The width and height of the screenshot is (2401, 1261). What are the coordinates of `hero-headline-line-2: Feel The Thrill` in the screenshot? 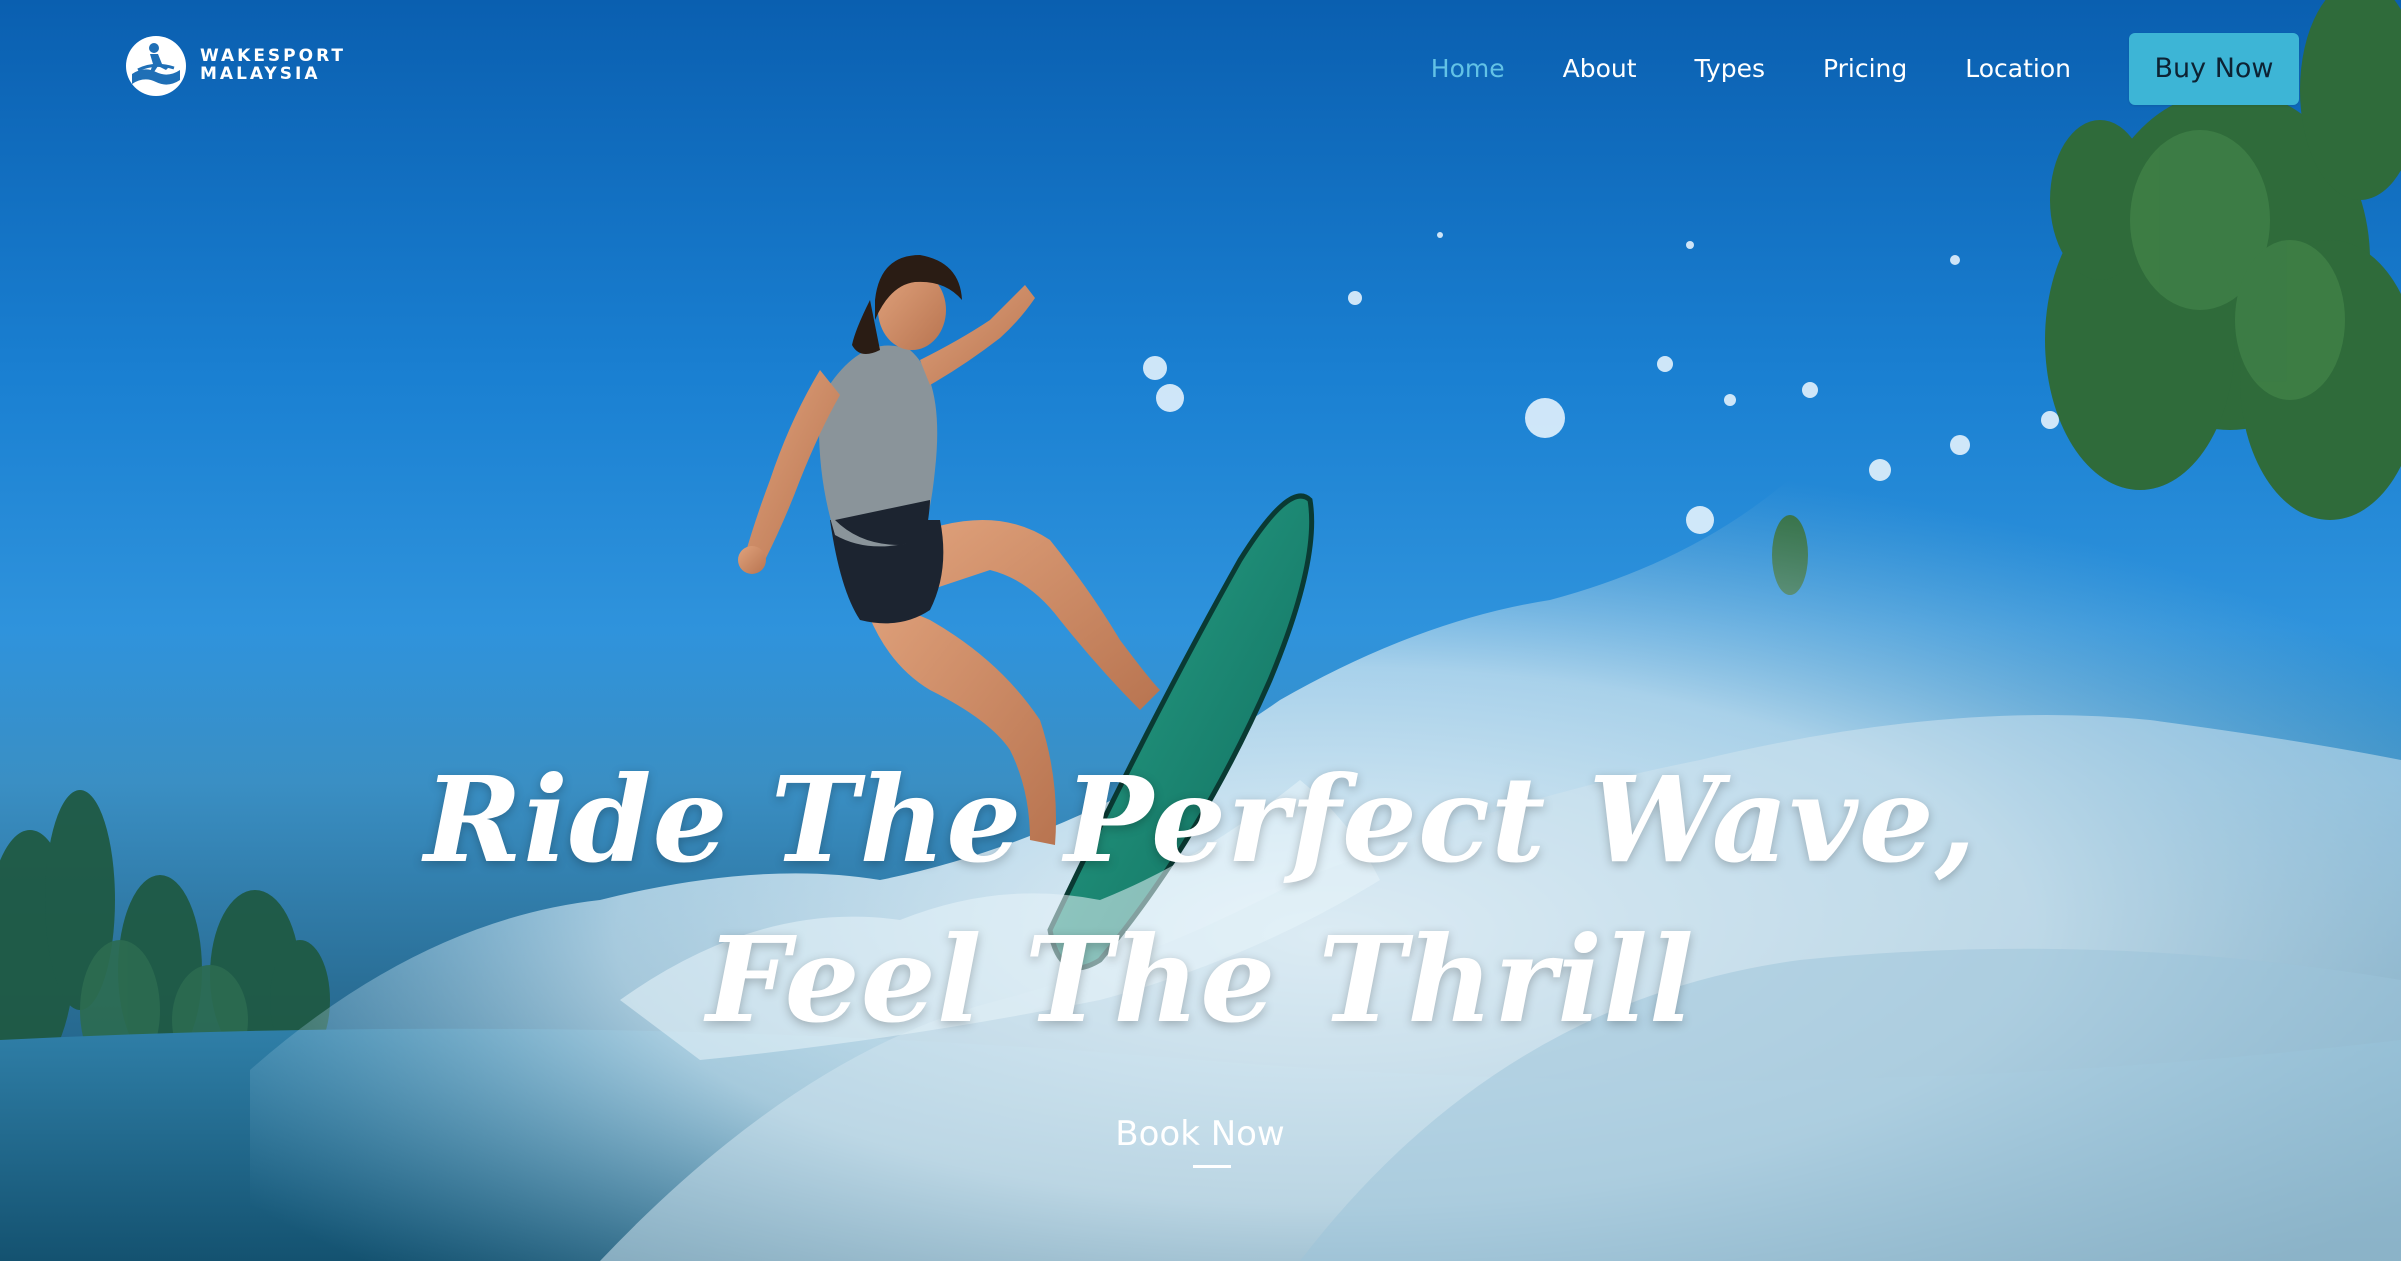 It's located at (1200, 979).